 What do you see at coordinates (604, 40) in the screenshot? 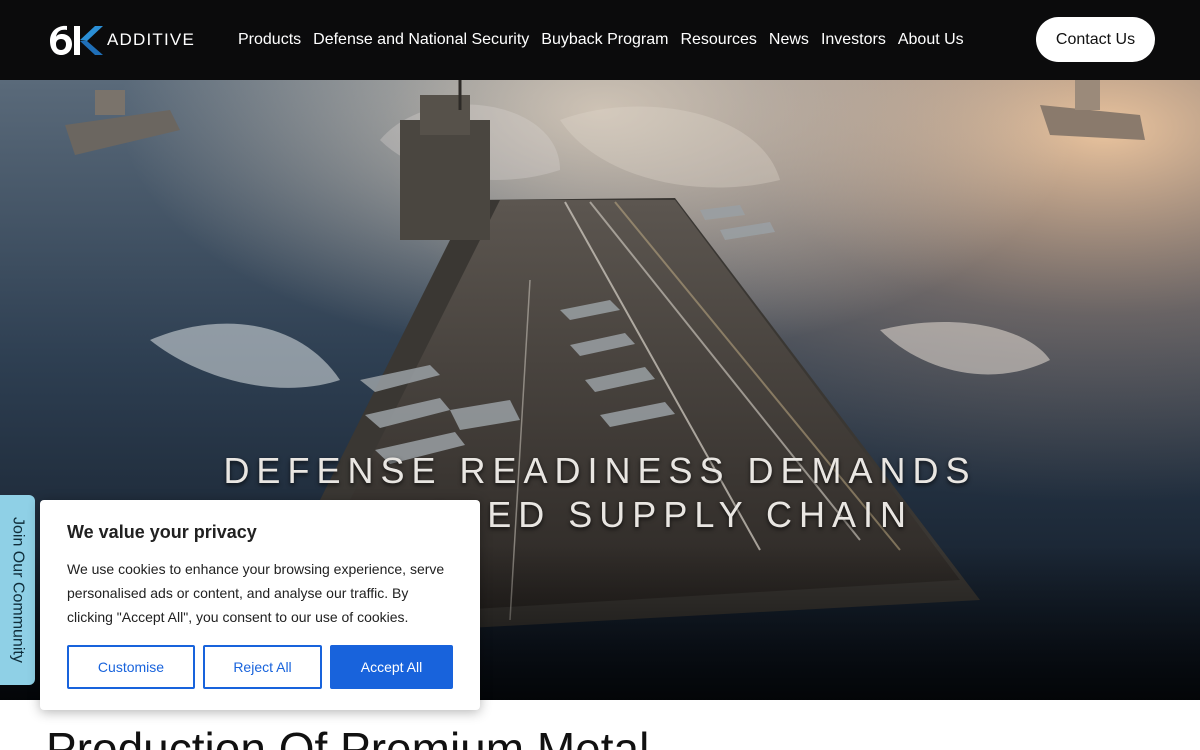
I see `nav-item-buyback: Buyback Program` at bounding box center [604, 40].